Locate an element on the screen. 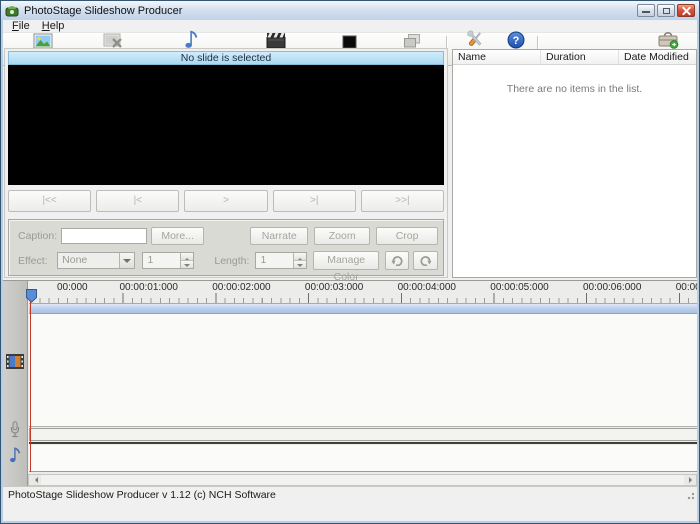  maximize-icon is located at coordinates (666, 11).